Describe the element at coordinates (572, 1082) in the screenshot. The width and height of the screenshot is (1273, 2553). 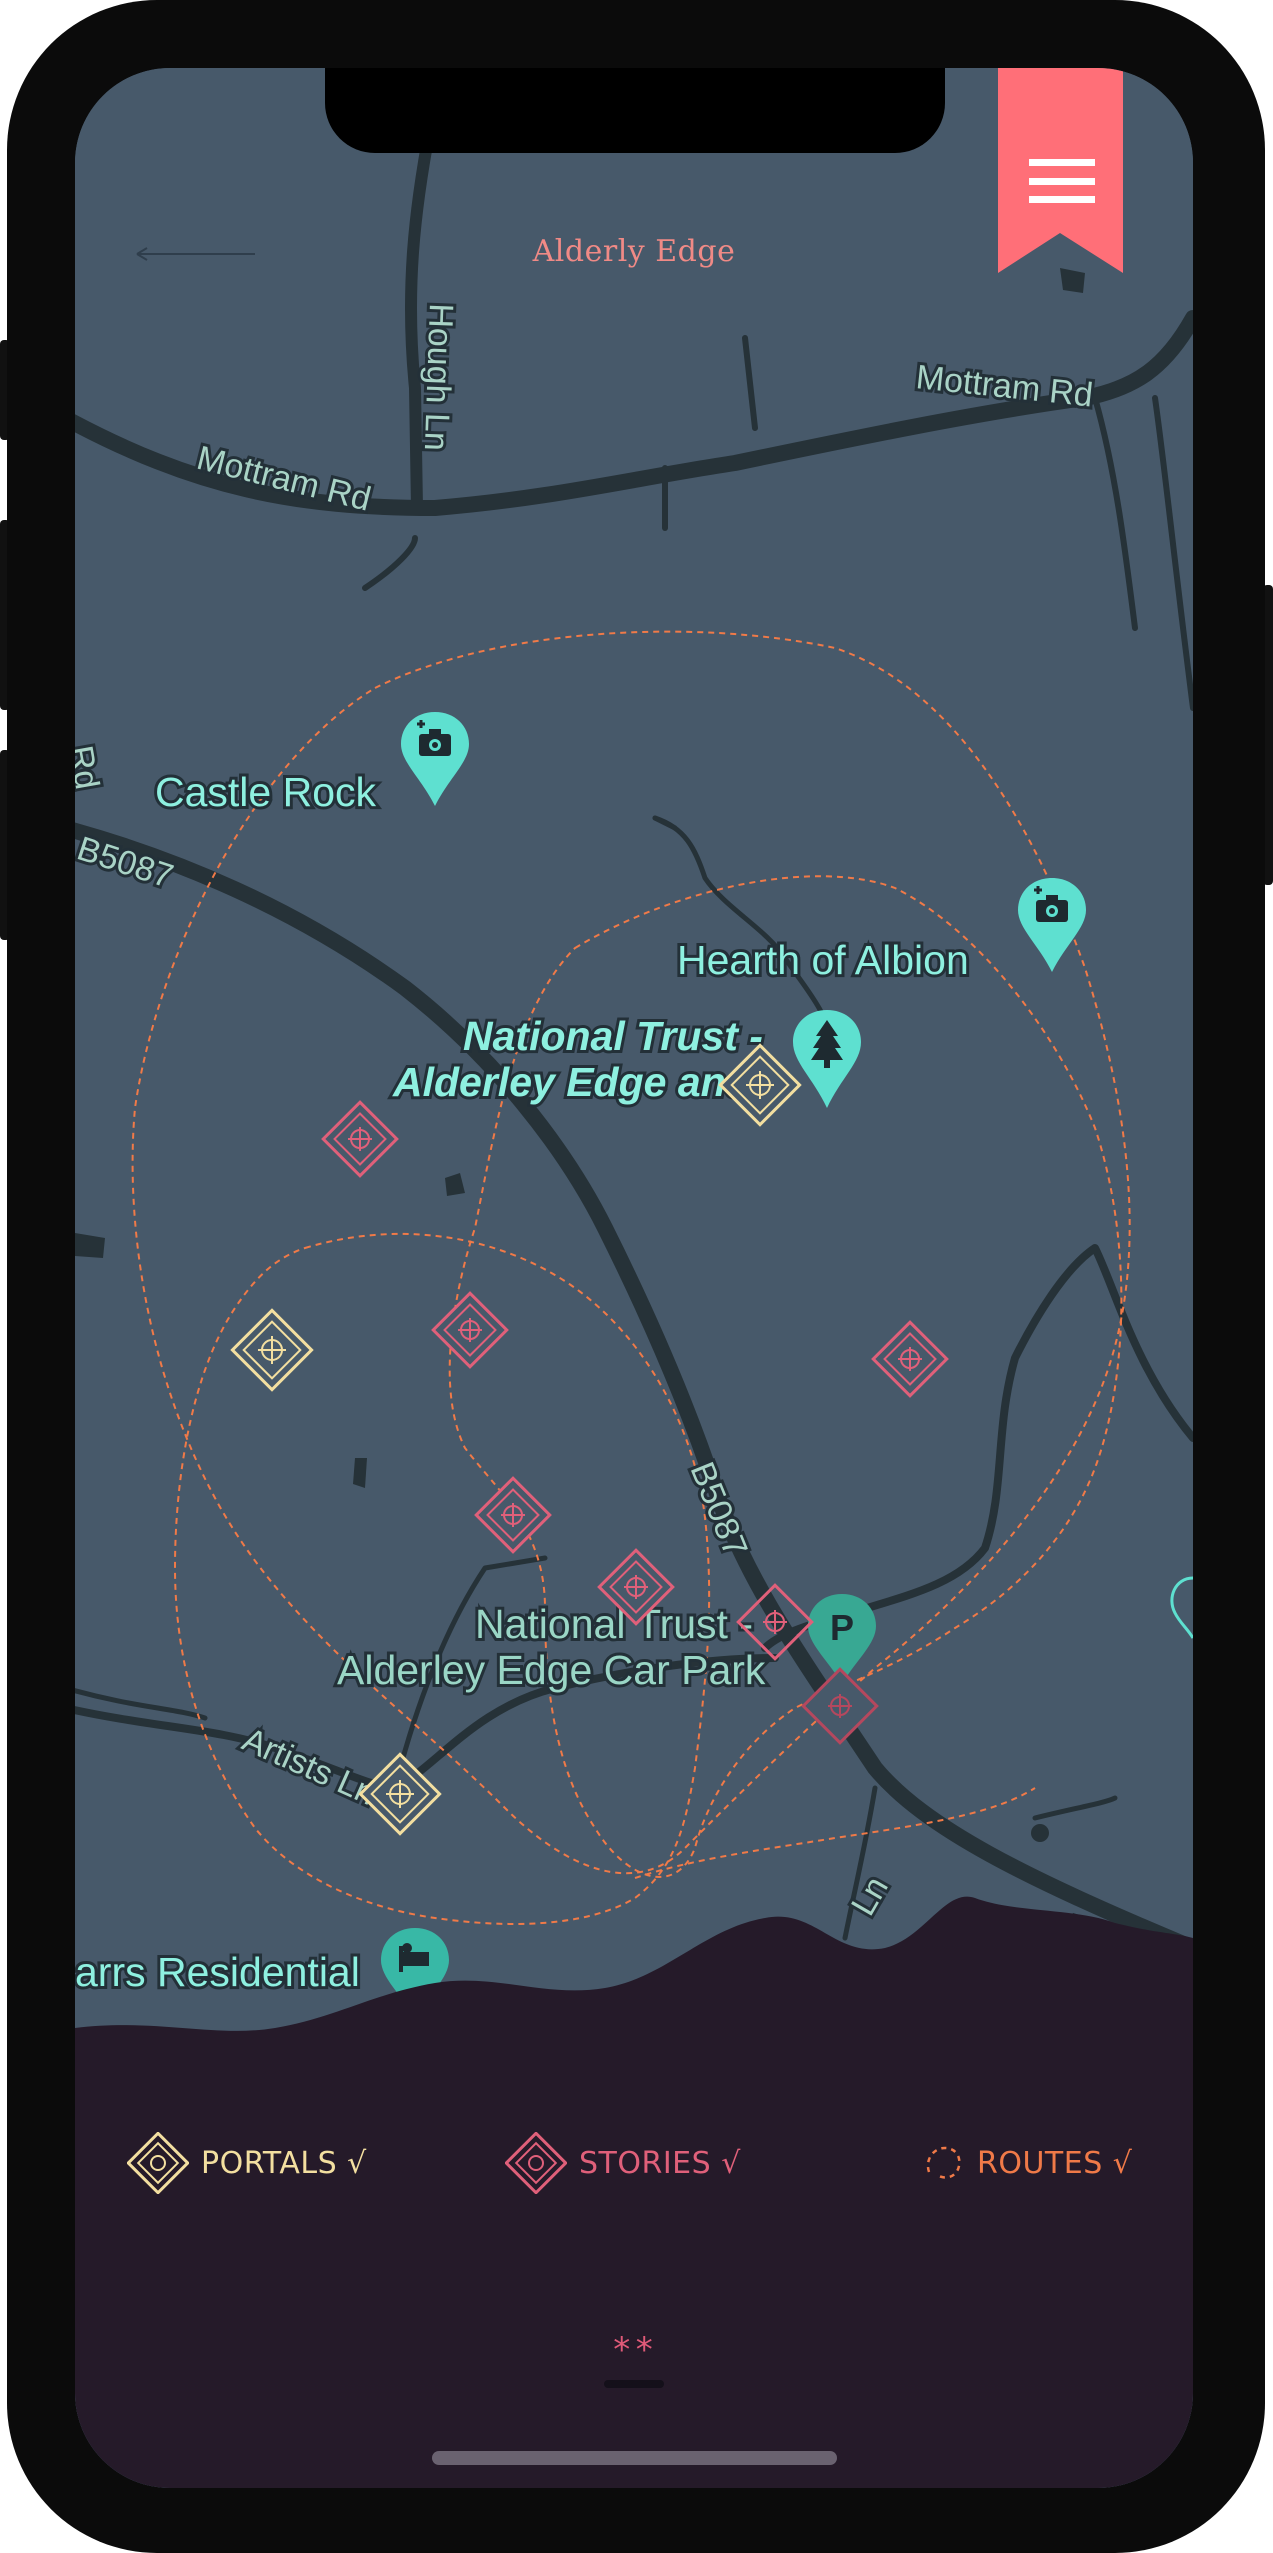
I see `place-label-nt-line2: Alderley Edge and` at that location.